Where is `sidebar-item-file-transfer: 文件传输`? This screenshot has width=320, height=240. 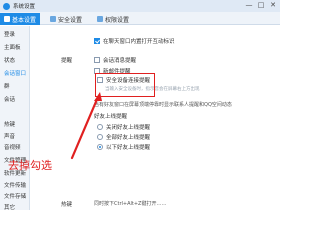
sidebar-item-file-transfer: 文件传输 is located at coordinates (15, 185).